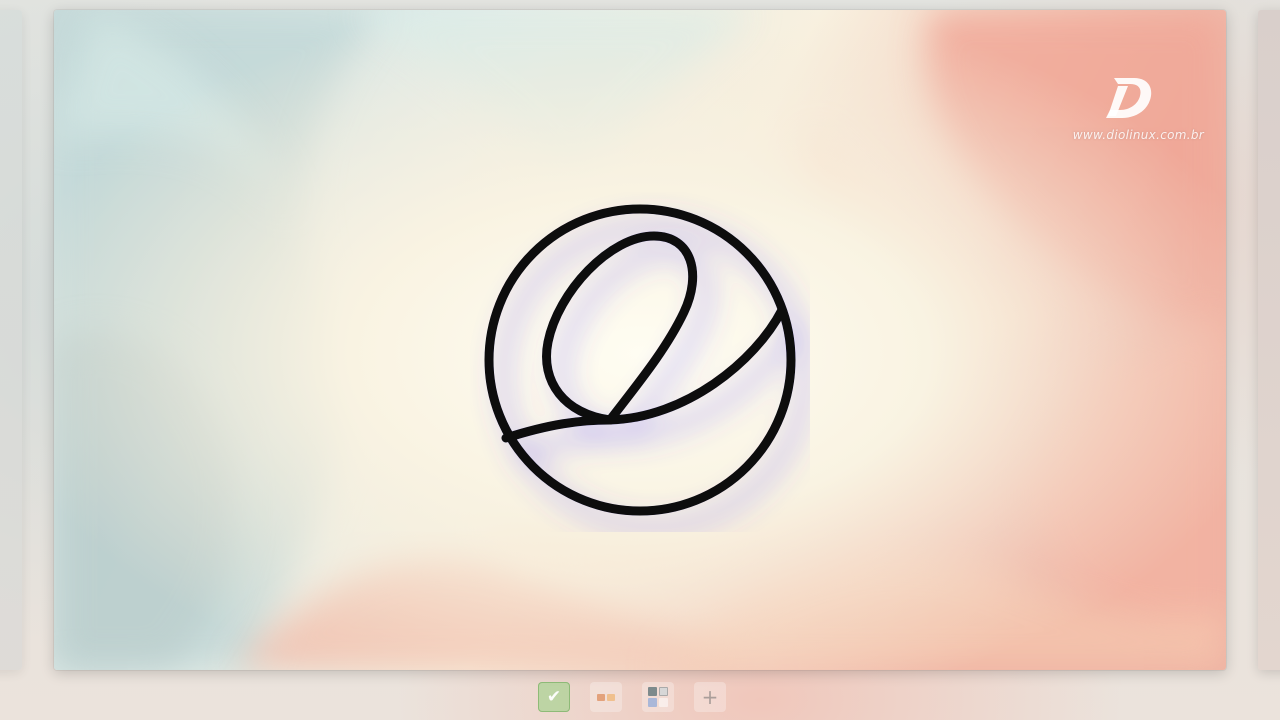  What do you see at coordinates (11, 340) in the screenshot?
I see `previous-workspace-preview` at bounding box center [11, 340].